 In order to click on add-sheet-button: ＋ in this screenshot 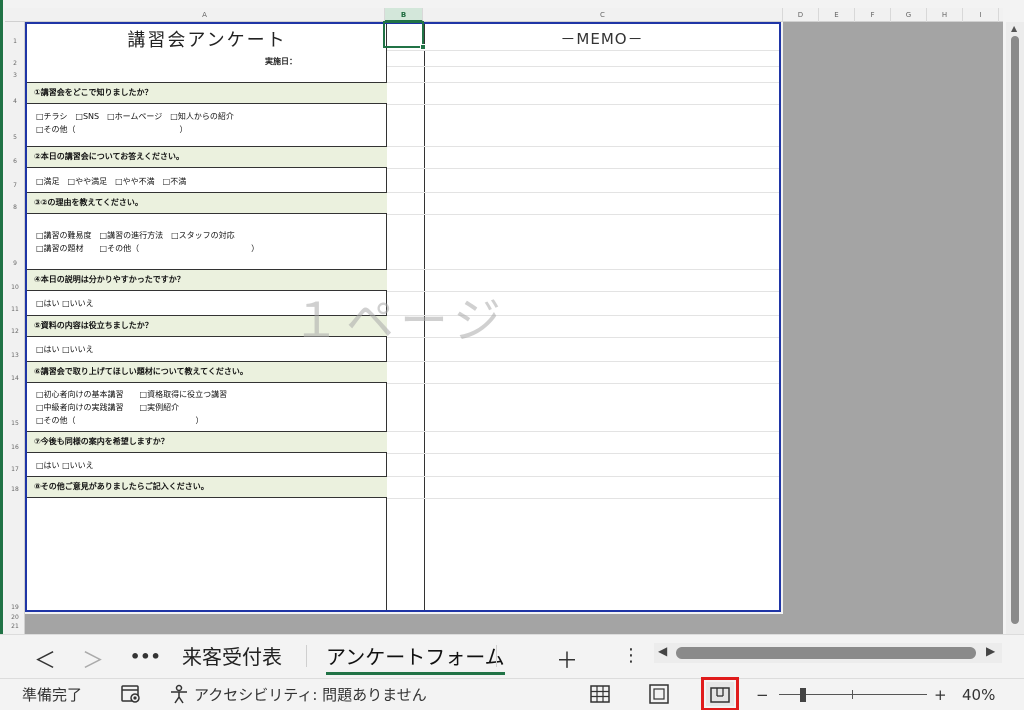, I will do `click(567, 659)`.